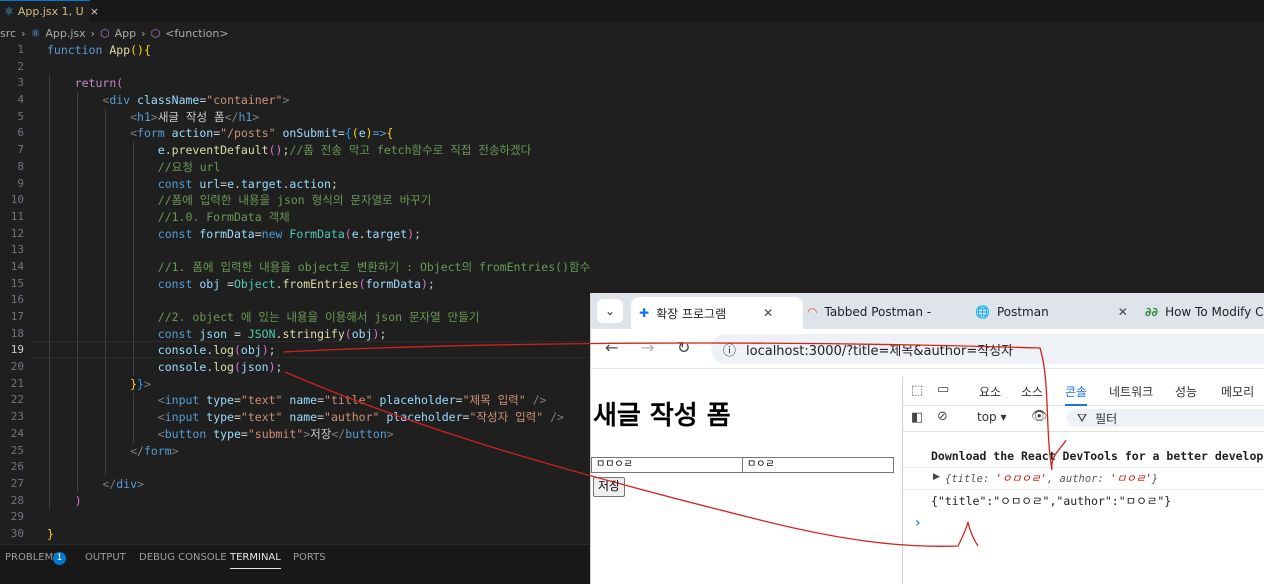 Image resolution: width=1264 pixels, height=584 pixels. What do you see at coordinates (812, 312) in the screenshot?
I see `rainbow-icon: ◠` at bounding box center [812, 312].